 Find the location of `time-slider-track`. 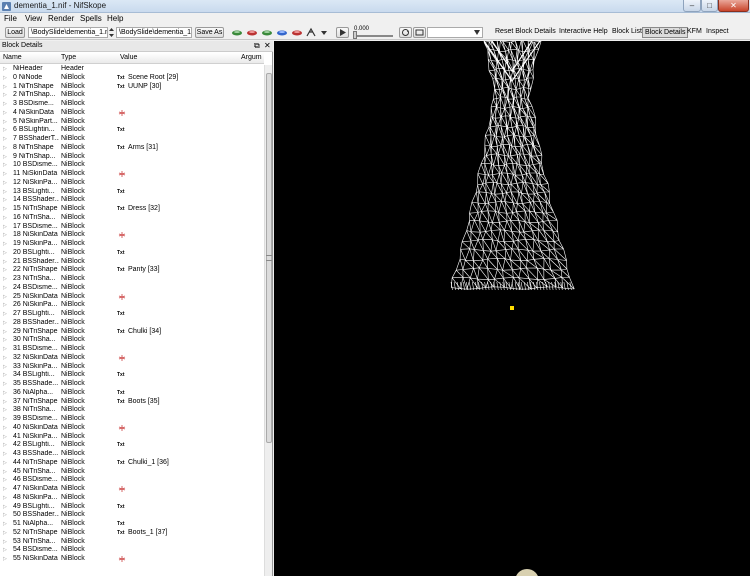

time-slider-track is located at coordinates (373, 36).